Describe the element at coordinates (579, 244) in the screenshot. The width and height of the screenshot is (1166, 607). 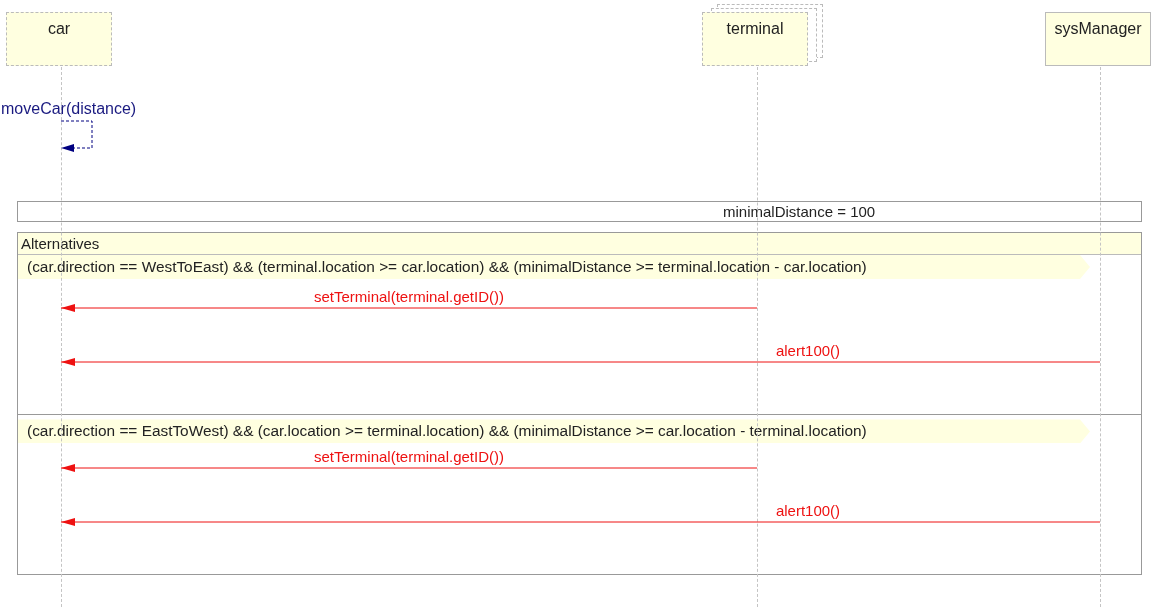
I see `fragment-title: Alternatives` at that location.